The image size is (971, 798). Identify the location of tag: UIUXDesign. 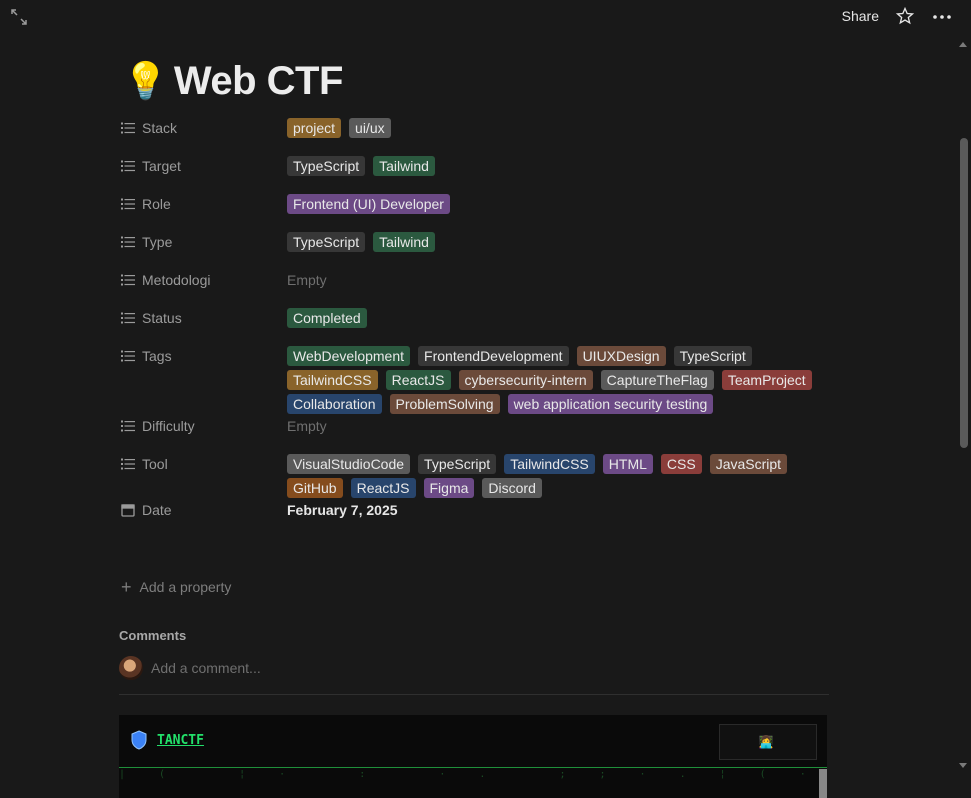
(621, 356).